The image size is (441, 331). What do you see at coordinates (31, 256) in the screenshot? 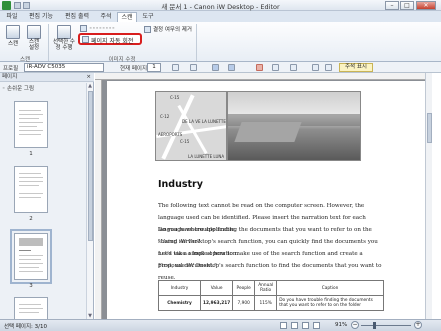
I see `page-thumbnail-selected` at bounding box center [31, 256].